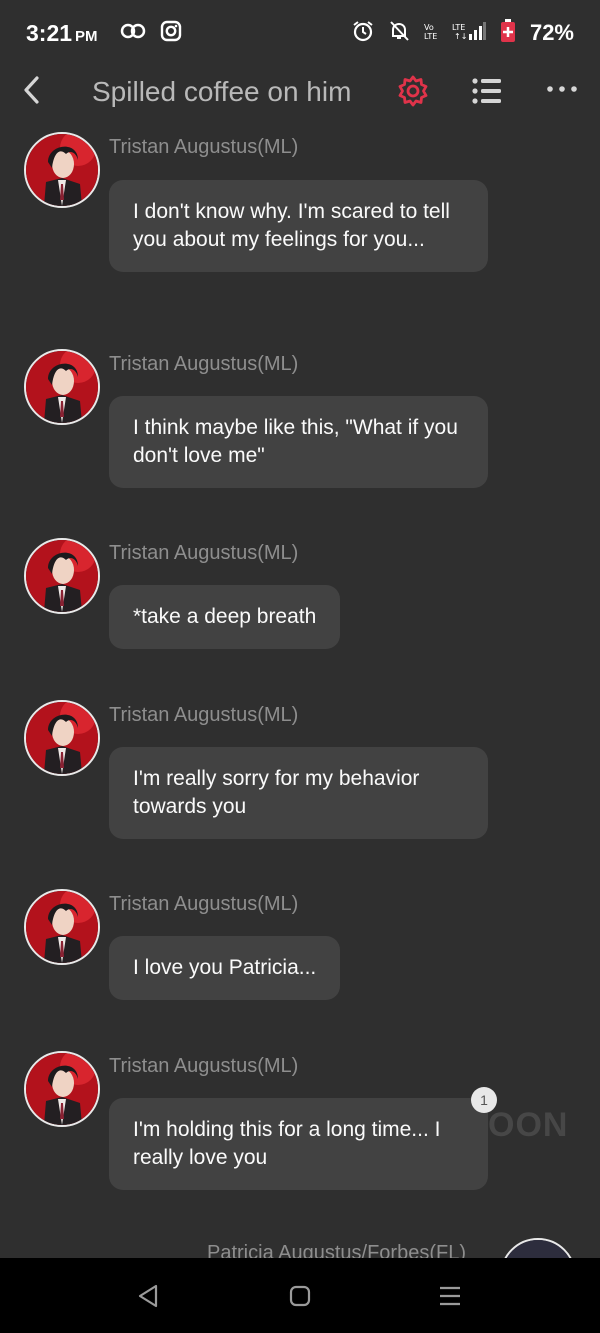 This screenshot has height=1333, width=600. Describe the element at coordinates (300, 33) in the screenshot. I see `status-bar: 3:21 PM Vo LTE LTE ↑↓ 72%` at that location.